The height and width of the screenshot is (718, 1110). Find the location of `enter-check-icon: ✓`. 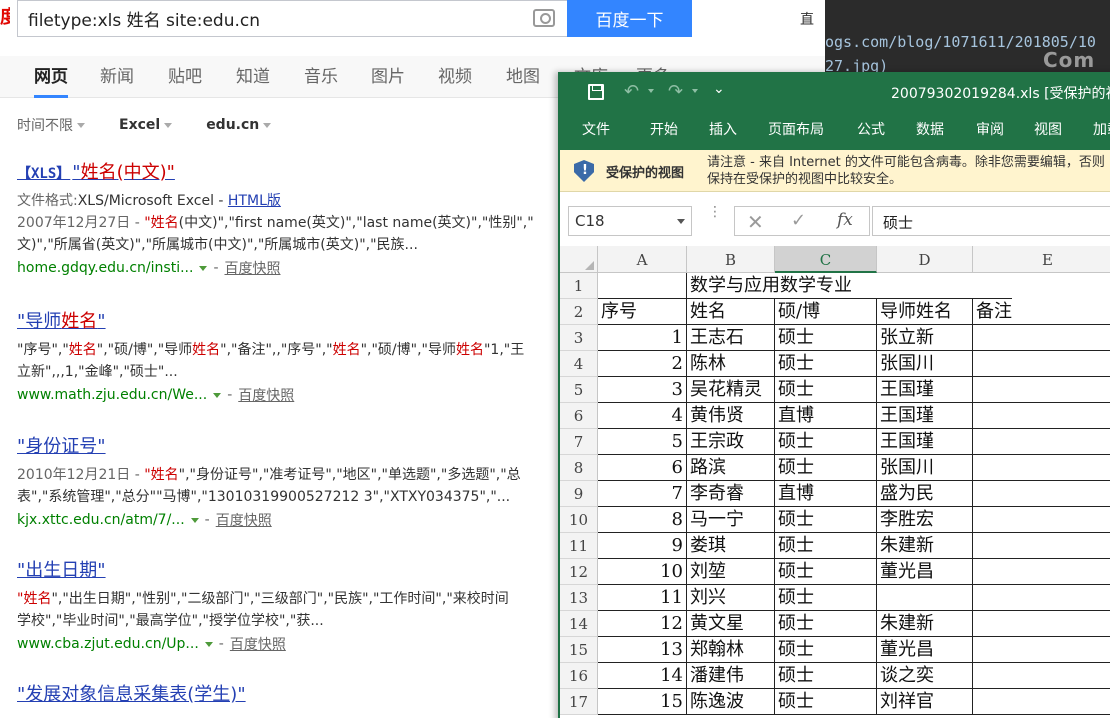

enter-check-icon: ✓ is located at coordinates (798, 220).